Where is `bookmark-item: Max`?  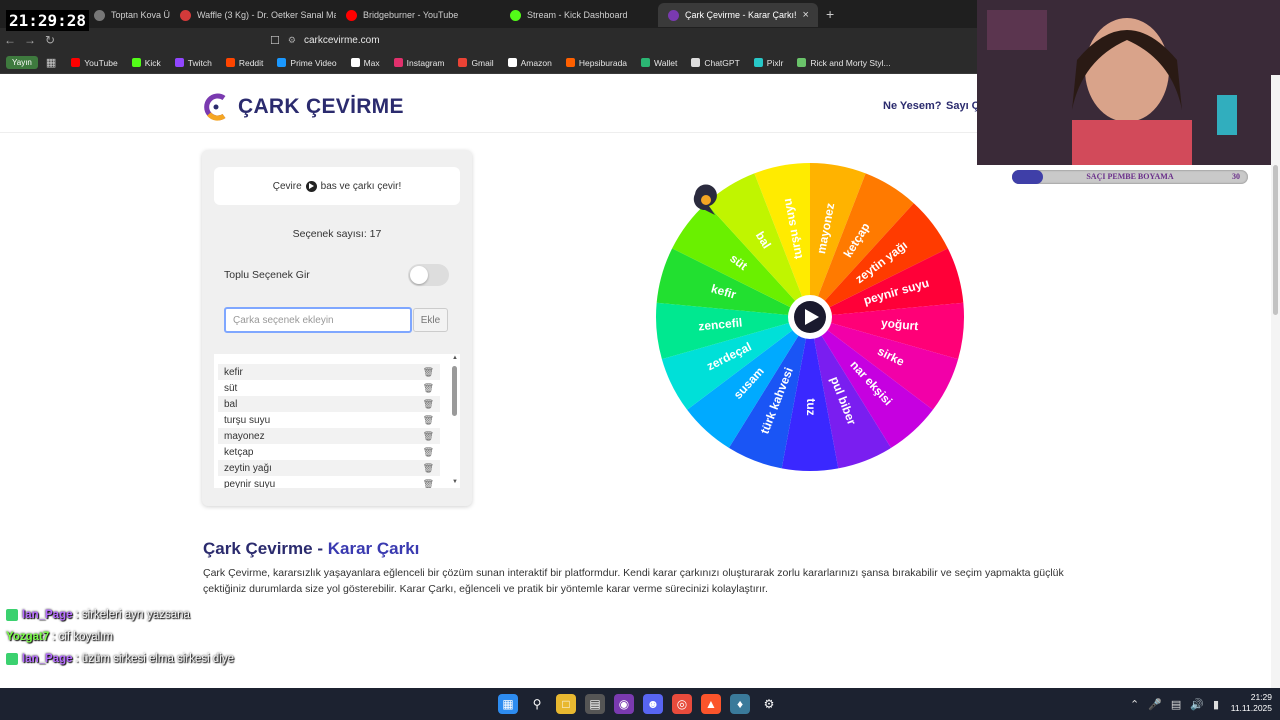
bookmark-item: Max is located at coordinates (365, 63).